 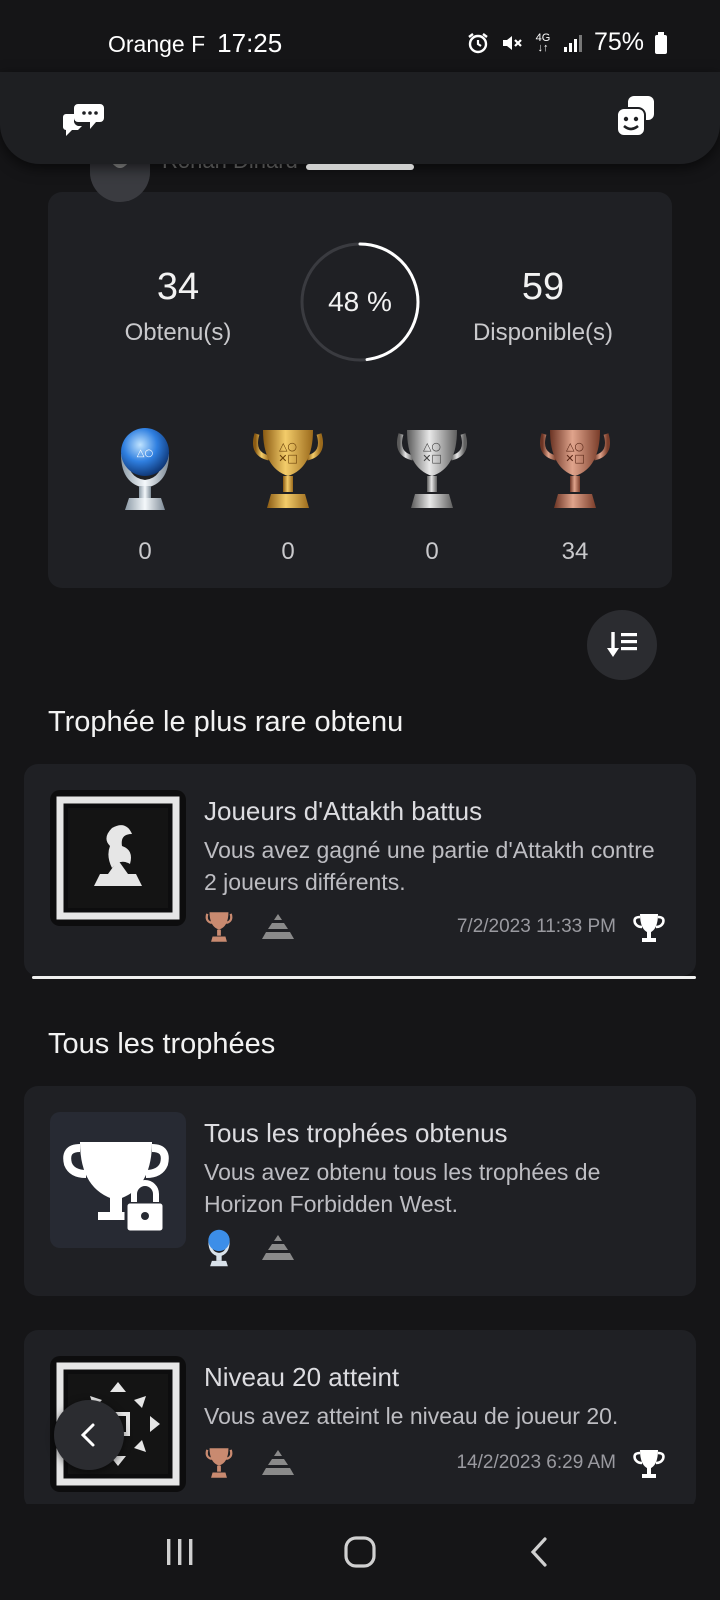 What do you see at coordinates (512, 43) in the screenshot?
I see `mute-icon` at bounding box center [512, 43].